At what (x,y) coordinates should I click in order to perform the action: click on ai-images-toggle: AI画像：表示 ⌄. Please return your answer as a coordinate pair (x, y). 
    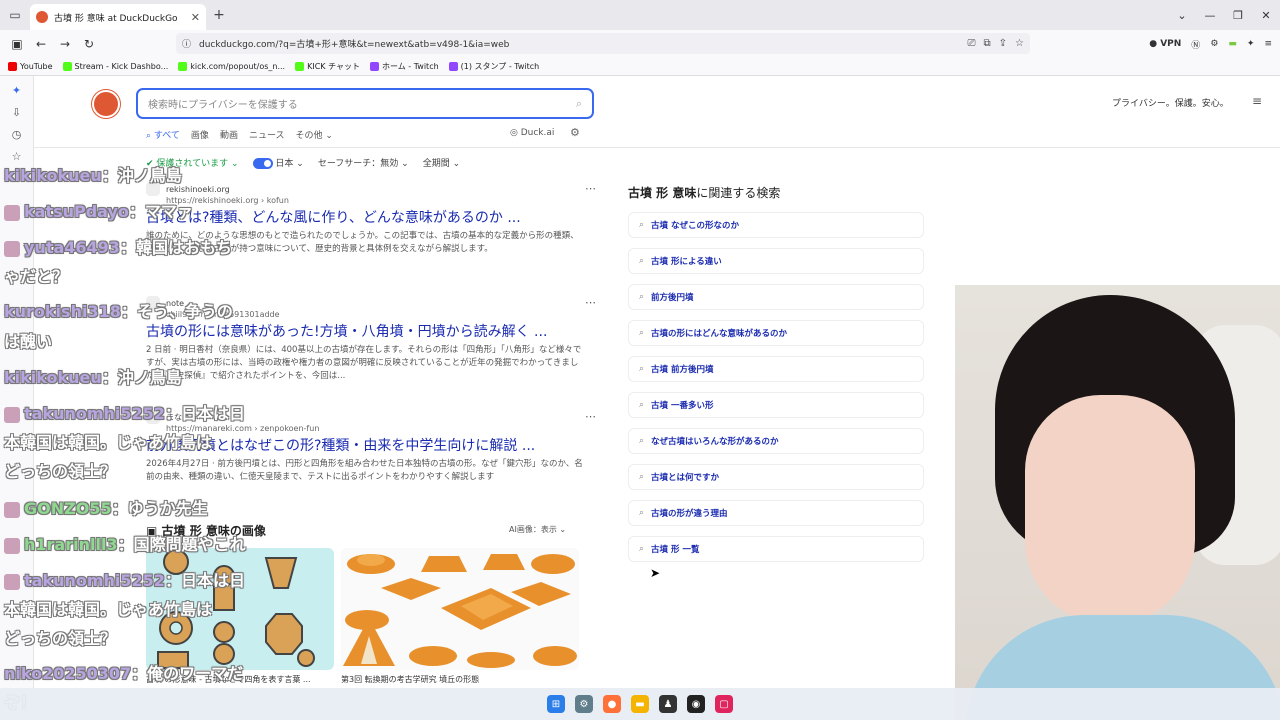
    Looking at the image, I should click on (537, 529).